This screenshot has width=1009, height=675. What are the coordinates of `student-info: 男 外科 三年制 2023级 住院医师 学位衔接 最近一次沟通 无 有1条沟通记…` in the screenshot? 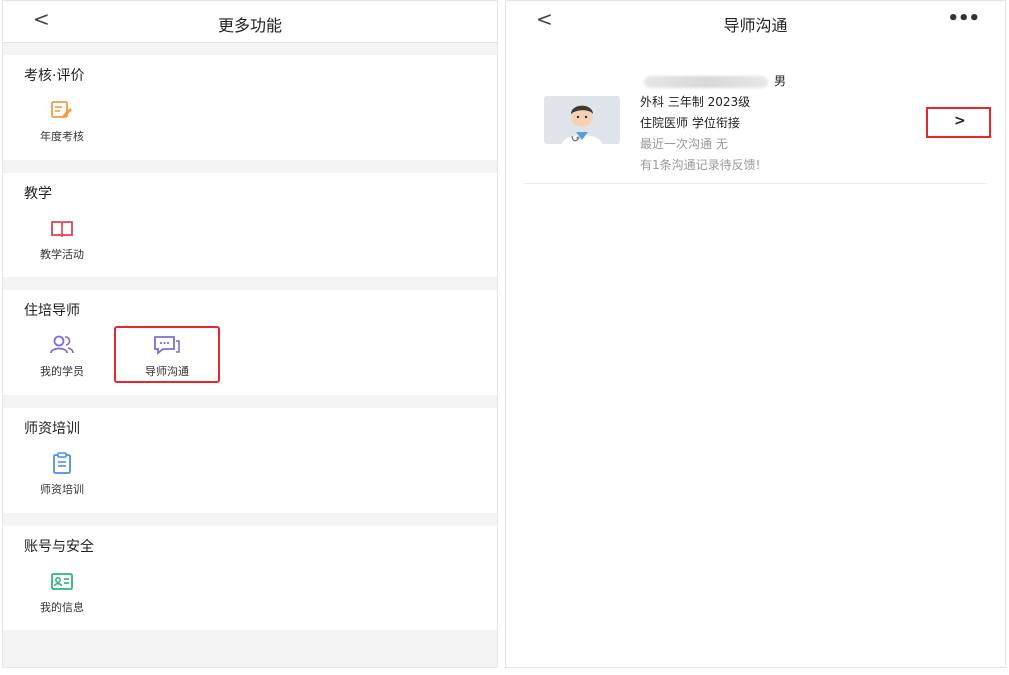 It's located at (713, 123).